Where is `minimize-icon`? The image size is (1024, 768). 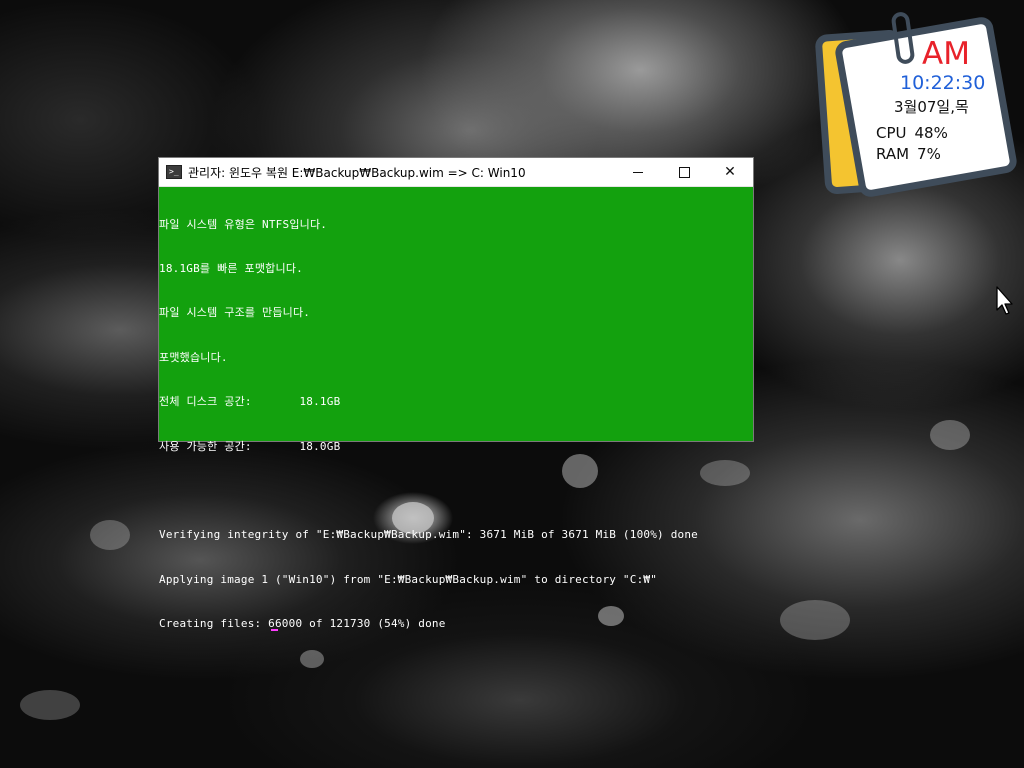 minimize-icon is located at coordinates (638, 172).